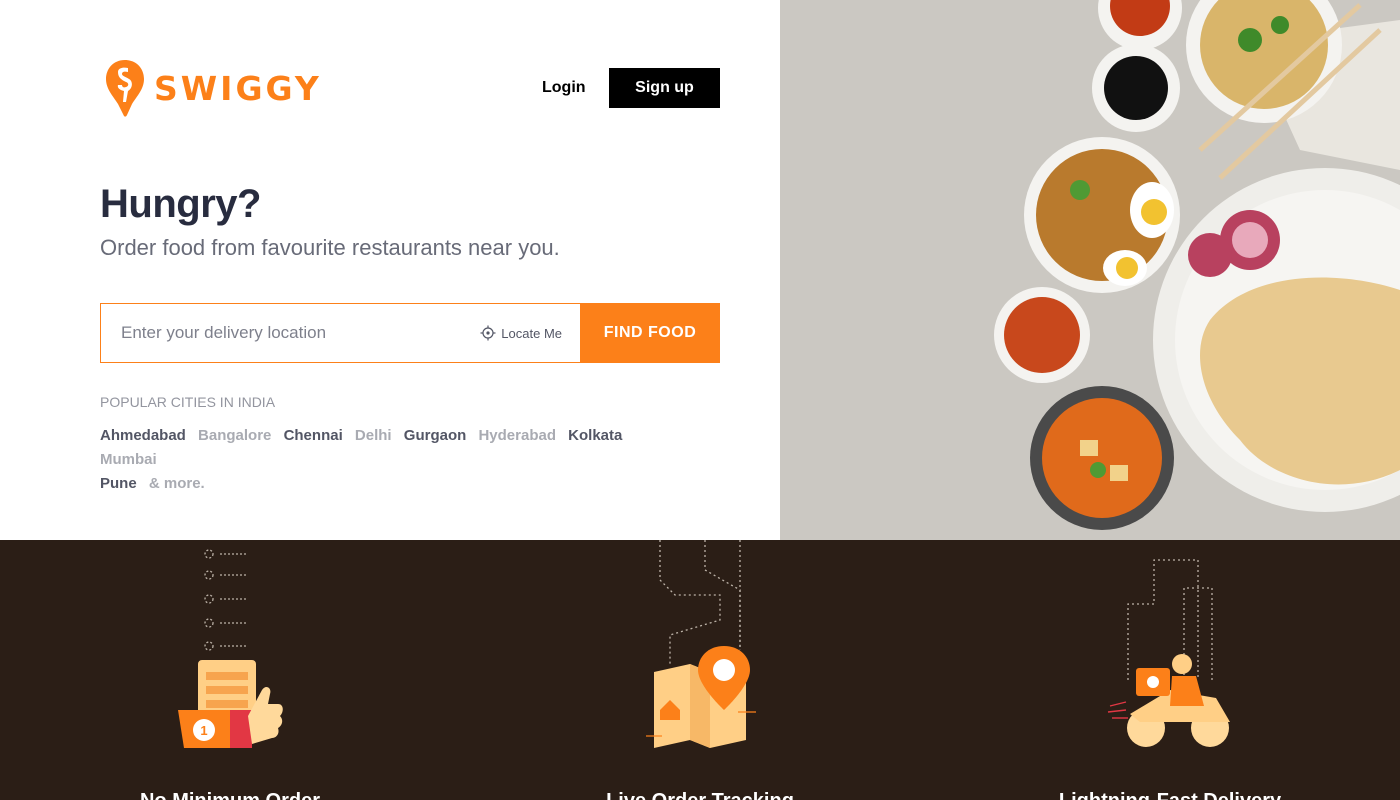 This screenshot has width=1400, height=800. I want to click on swiggy-logo-icon, so click(125, 88).